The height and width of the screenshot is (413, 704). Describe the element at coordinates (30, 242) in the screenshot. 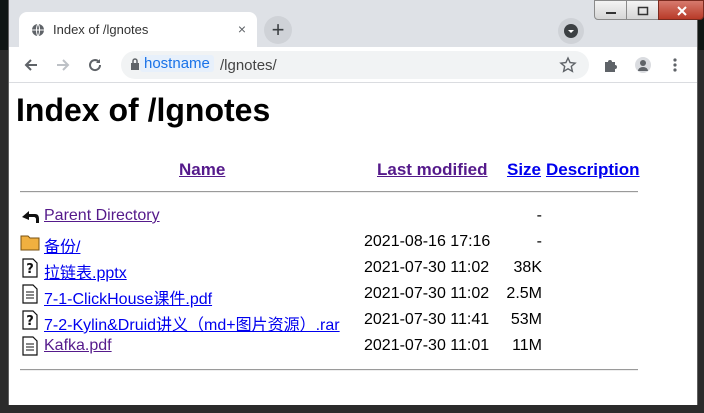

I see `folder-icon` at that location.